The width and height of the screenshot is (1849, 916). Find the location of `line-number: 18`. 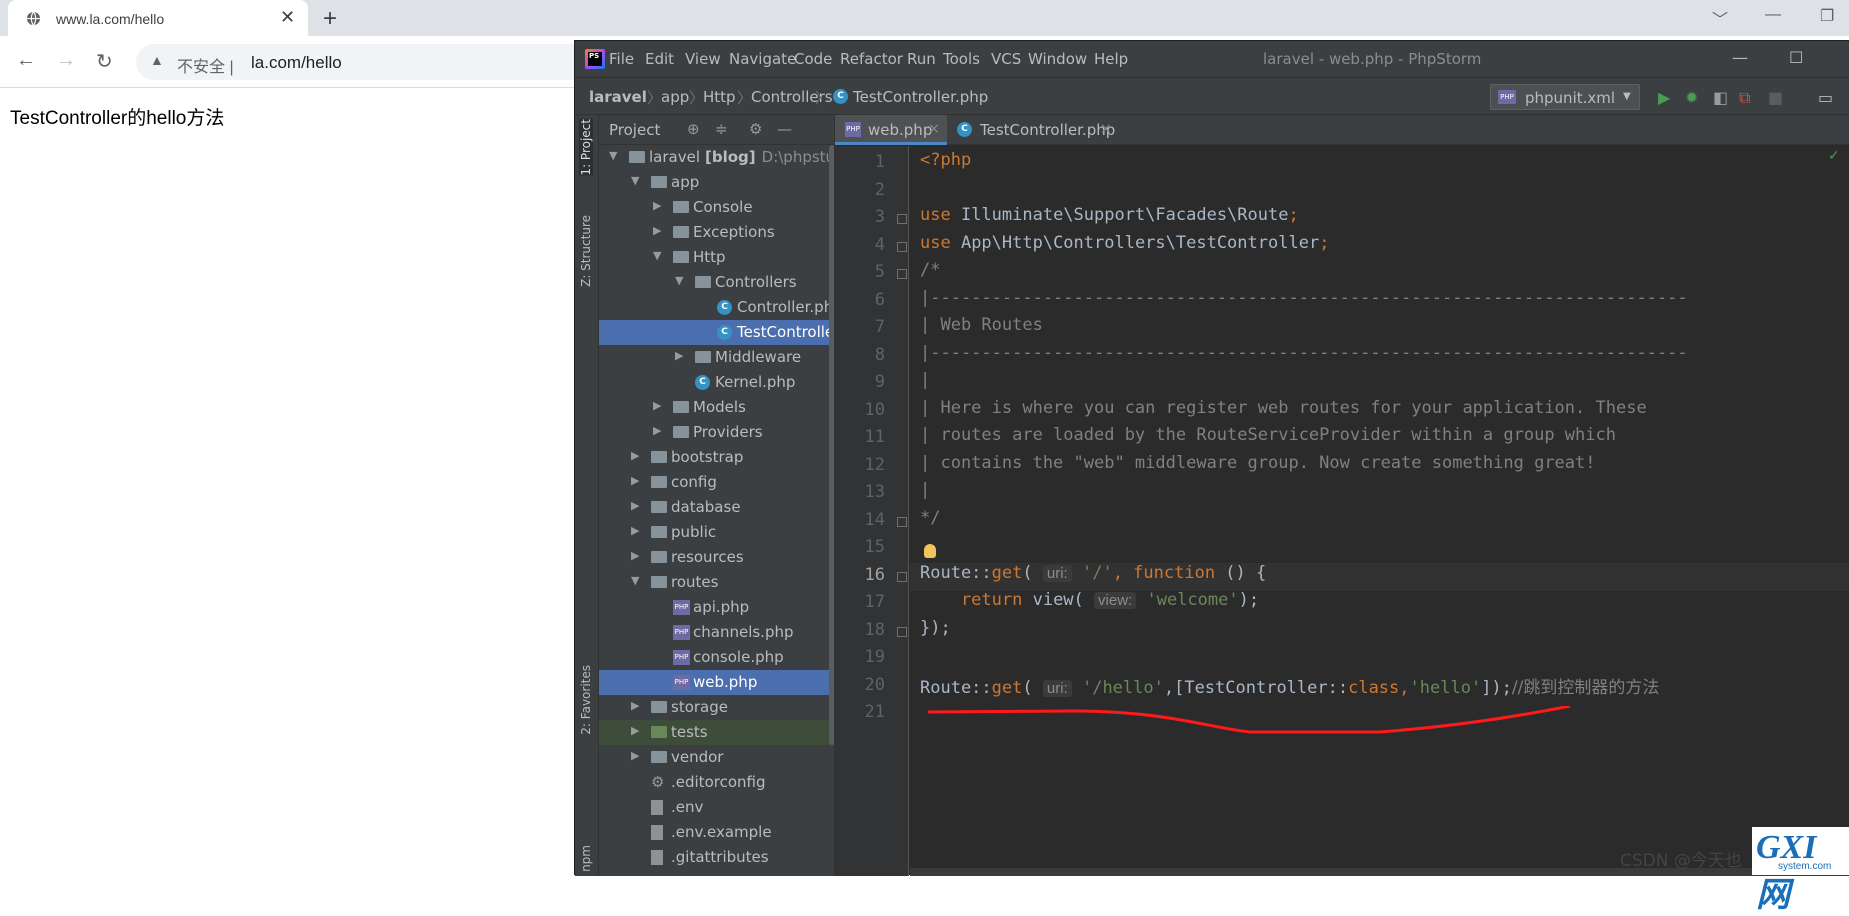

line-number: 18 is located at coordinates (860, 630).